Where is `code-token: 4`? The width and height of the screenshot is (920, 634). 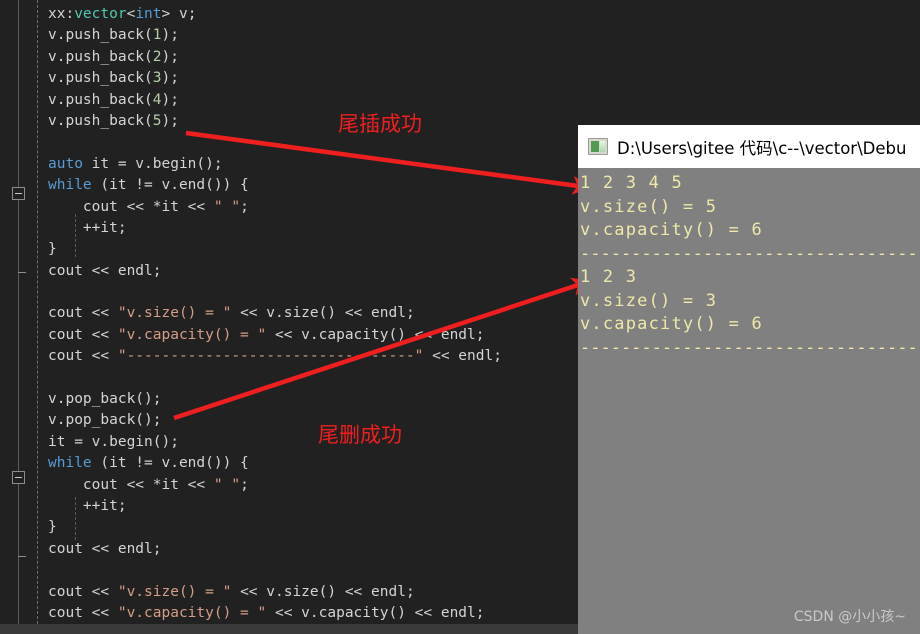
code-token: 4 is located at coordinates (157, 99).